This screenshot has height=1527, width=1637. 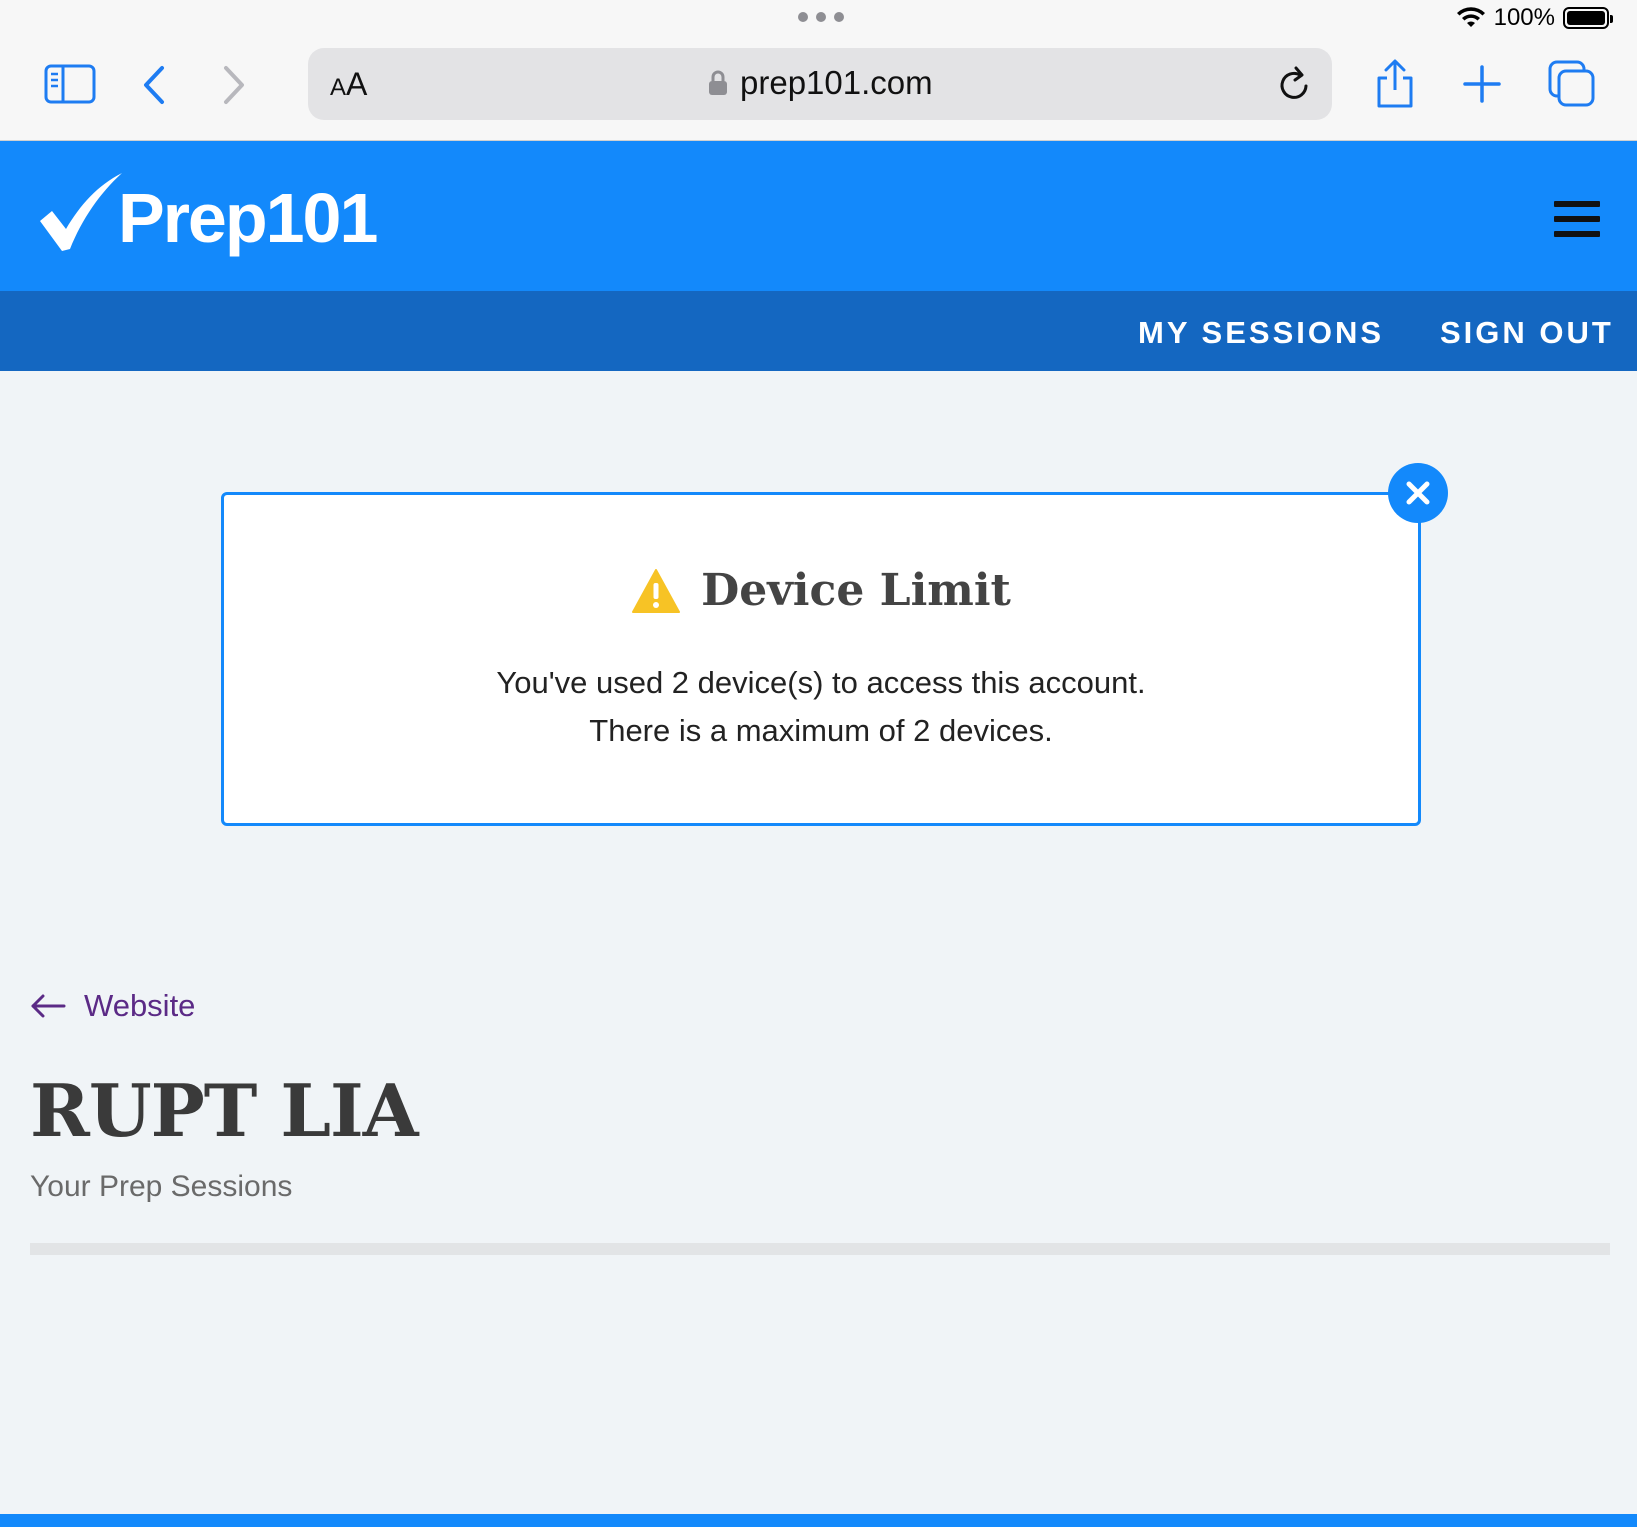 What do you see at coordinates (1588, 18) in the screenshot?
I see `battery-icon` at bounding box center [1588, 18].